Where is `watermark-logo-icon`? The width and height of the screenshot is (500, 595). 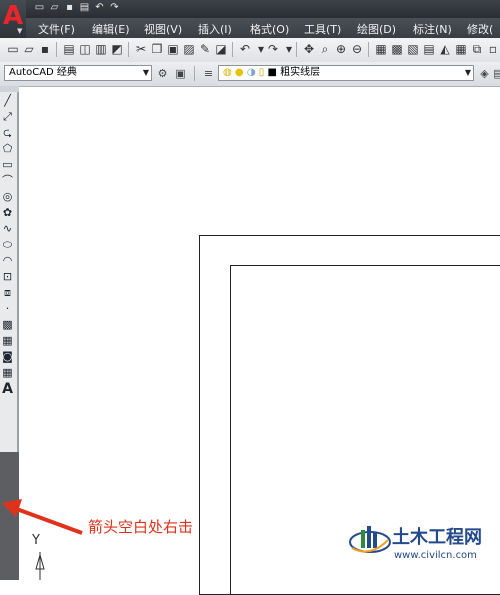
watermark-logo-icon is located at coordinates (370, 539).